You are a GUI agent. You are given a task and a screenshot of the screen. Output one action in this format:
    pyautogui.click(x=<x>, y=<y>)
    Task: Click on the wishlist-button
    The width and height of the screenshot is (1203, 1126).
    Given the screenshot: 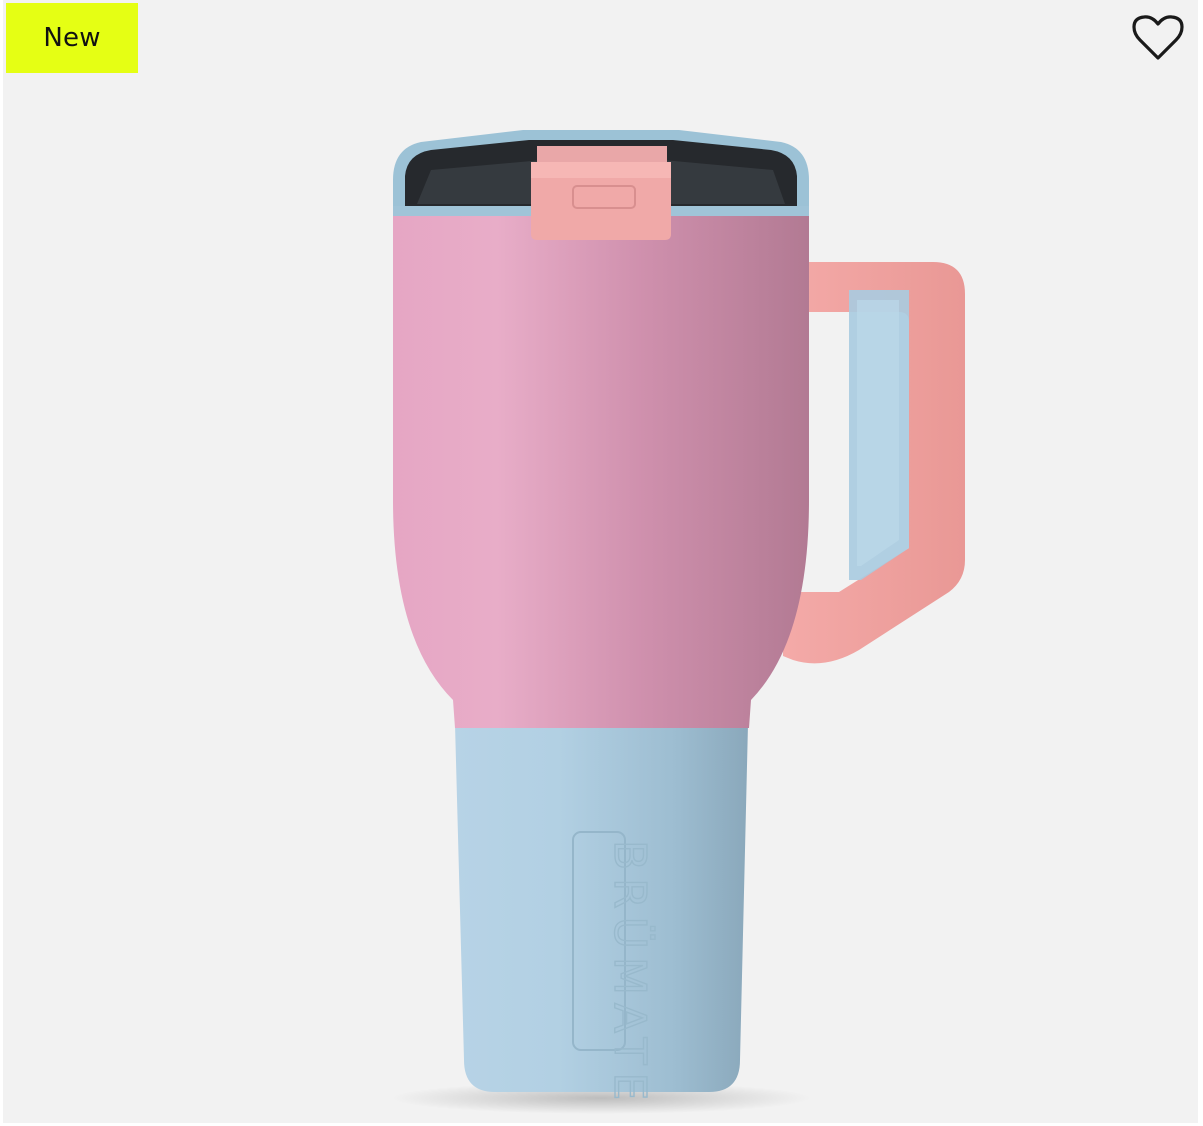 What is the action you would take?
    pyautogui.click(x=1158, y=38)
    